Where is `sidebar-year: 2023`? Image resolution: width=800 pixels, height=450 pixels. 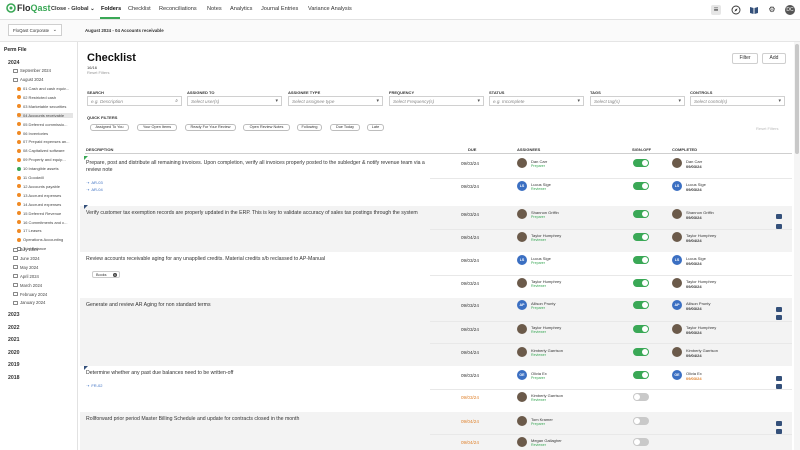 sidebar-year: 2023 is located at coordinates (14, 315).